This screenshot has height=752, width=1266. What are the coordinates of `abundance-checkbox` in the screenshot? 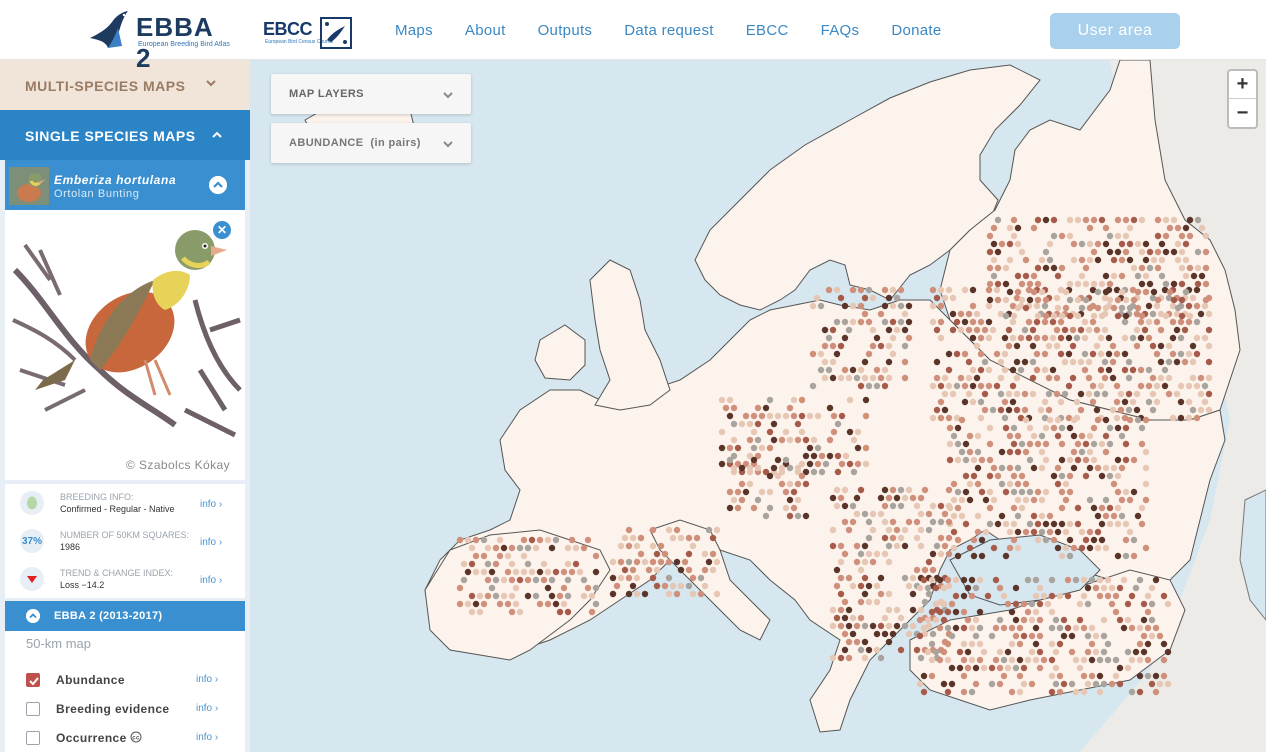 It's located at (33, 680).